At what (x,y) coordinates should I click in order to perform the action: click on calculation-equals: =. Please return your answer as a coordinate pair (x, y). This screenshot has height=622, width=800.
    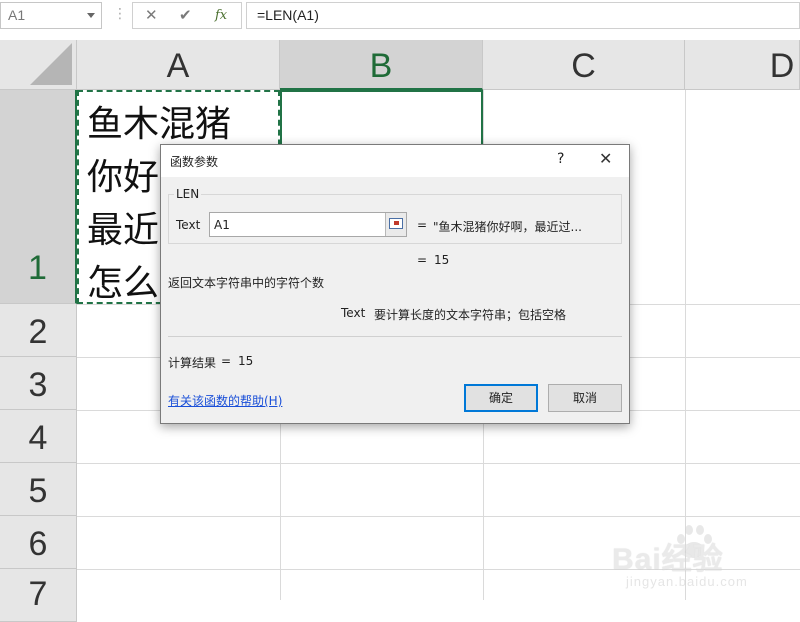
    Looking at the image, I should click on (226, 361).